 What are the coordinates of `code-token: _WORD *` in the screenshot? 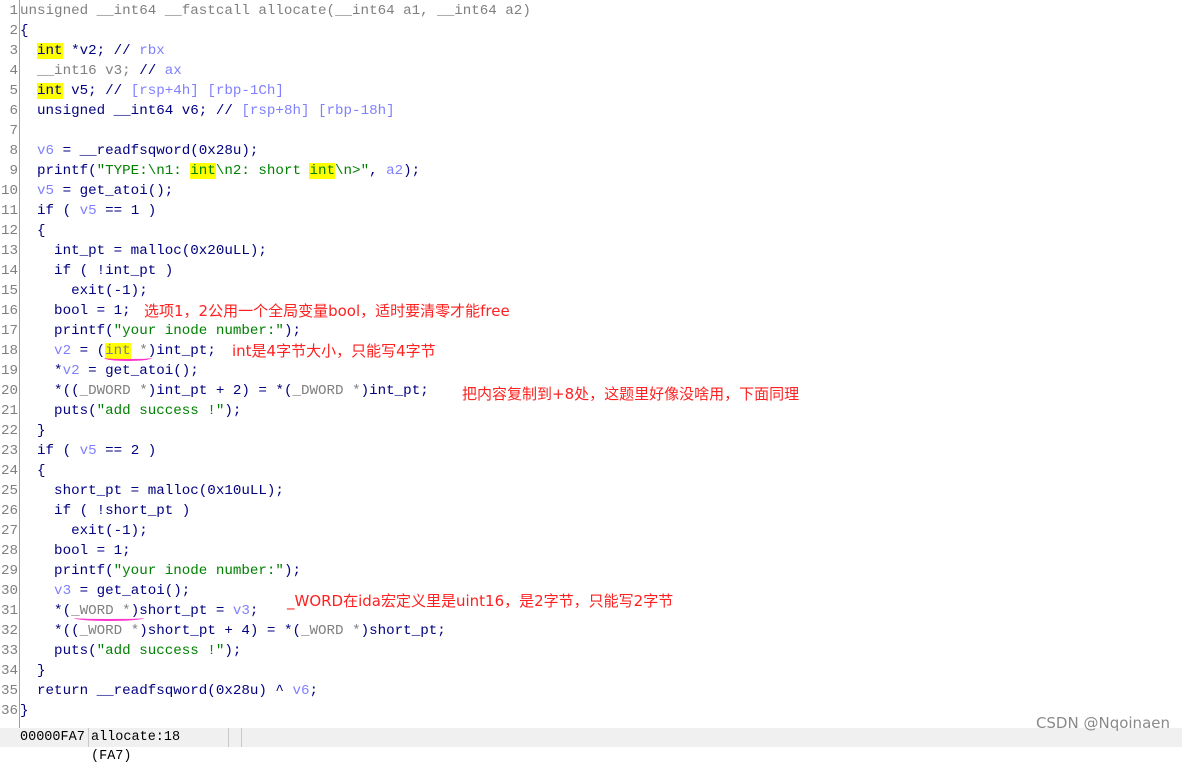 It's located at (331, 631).